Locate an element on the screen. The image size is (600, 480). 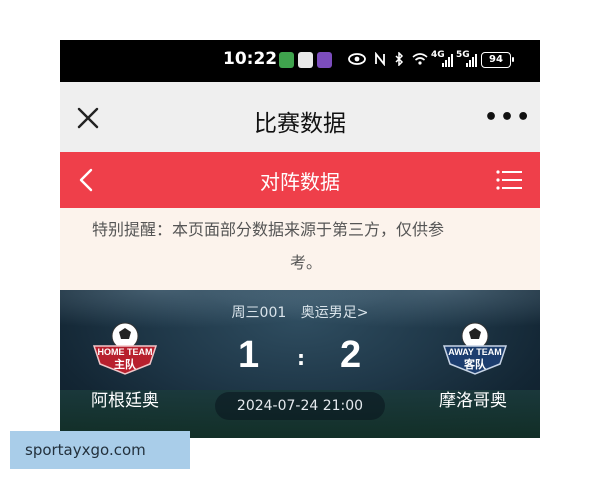
away-badge-text: AWAY TEAM is located at coordinates (475, 352).